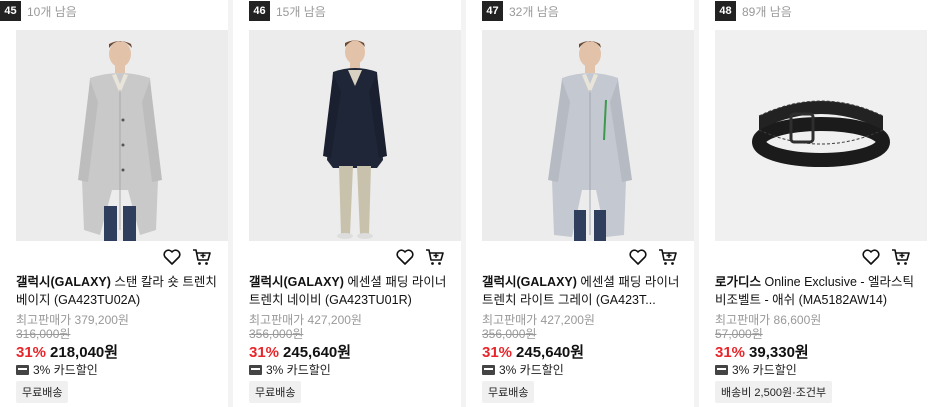 This screenshot has width=942, height=407. What do you see at coordinates (739, 334) in the screenshot?
I see `original-price: 57,000원` at bounding box center [739, 334].